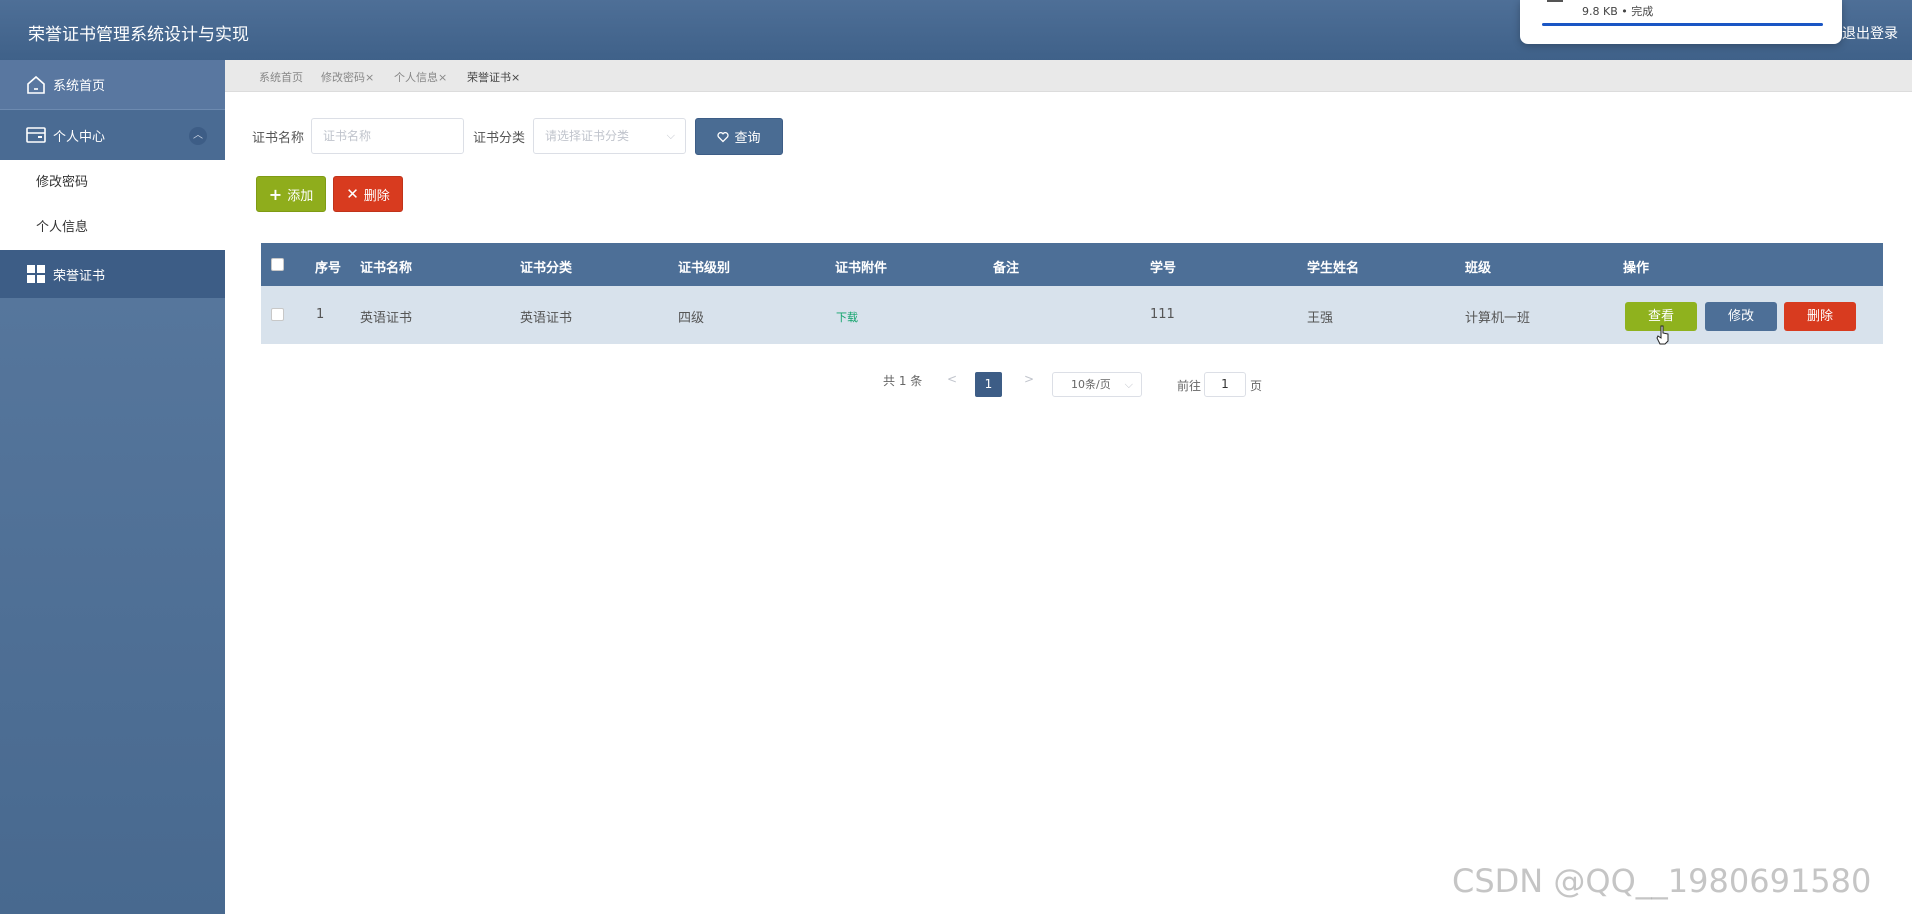 This screenshot has height=914, width=1912. What do you see at coordinates (1189, 386) in the screenshot?
I see `goto-label: 前往` at bounding box center [1189, 386].